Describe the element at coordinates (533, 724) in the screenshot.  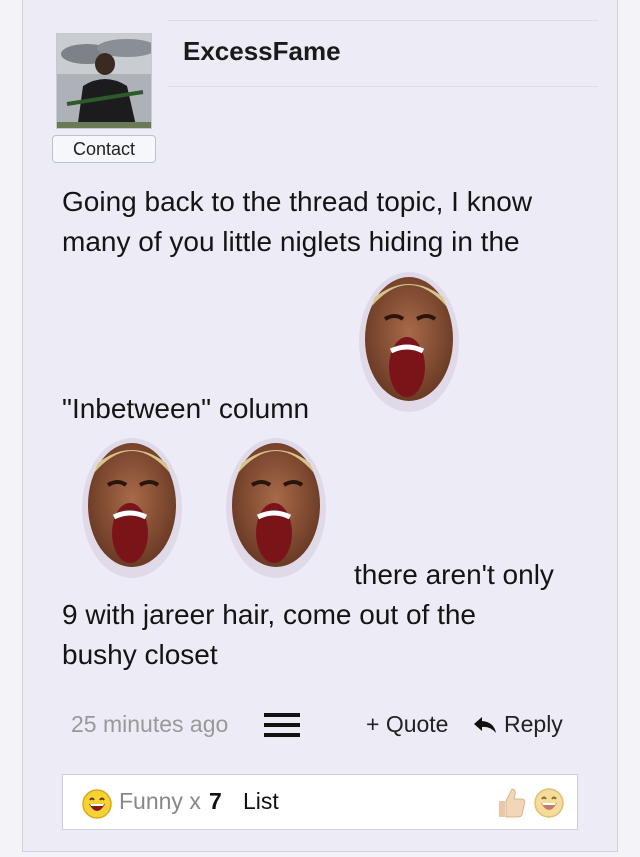
I see `reply-label: Reply` at that location.